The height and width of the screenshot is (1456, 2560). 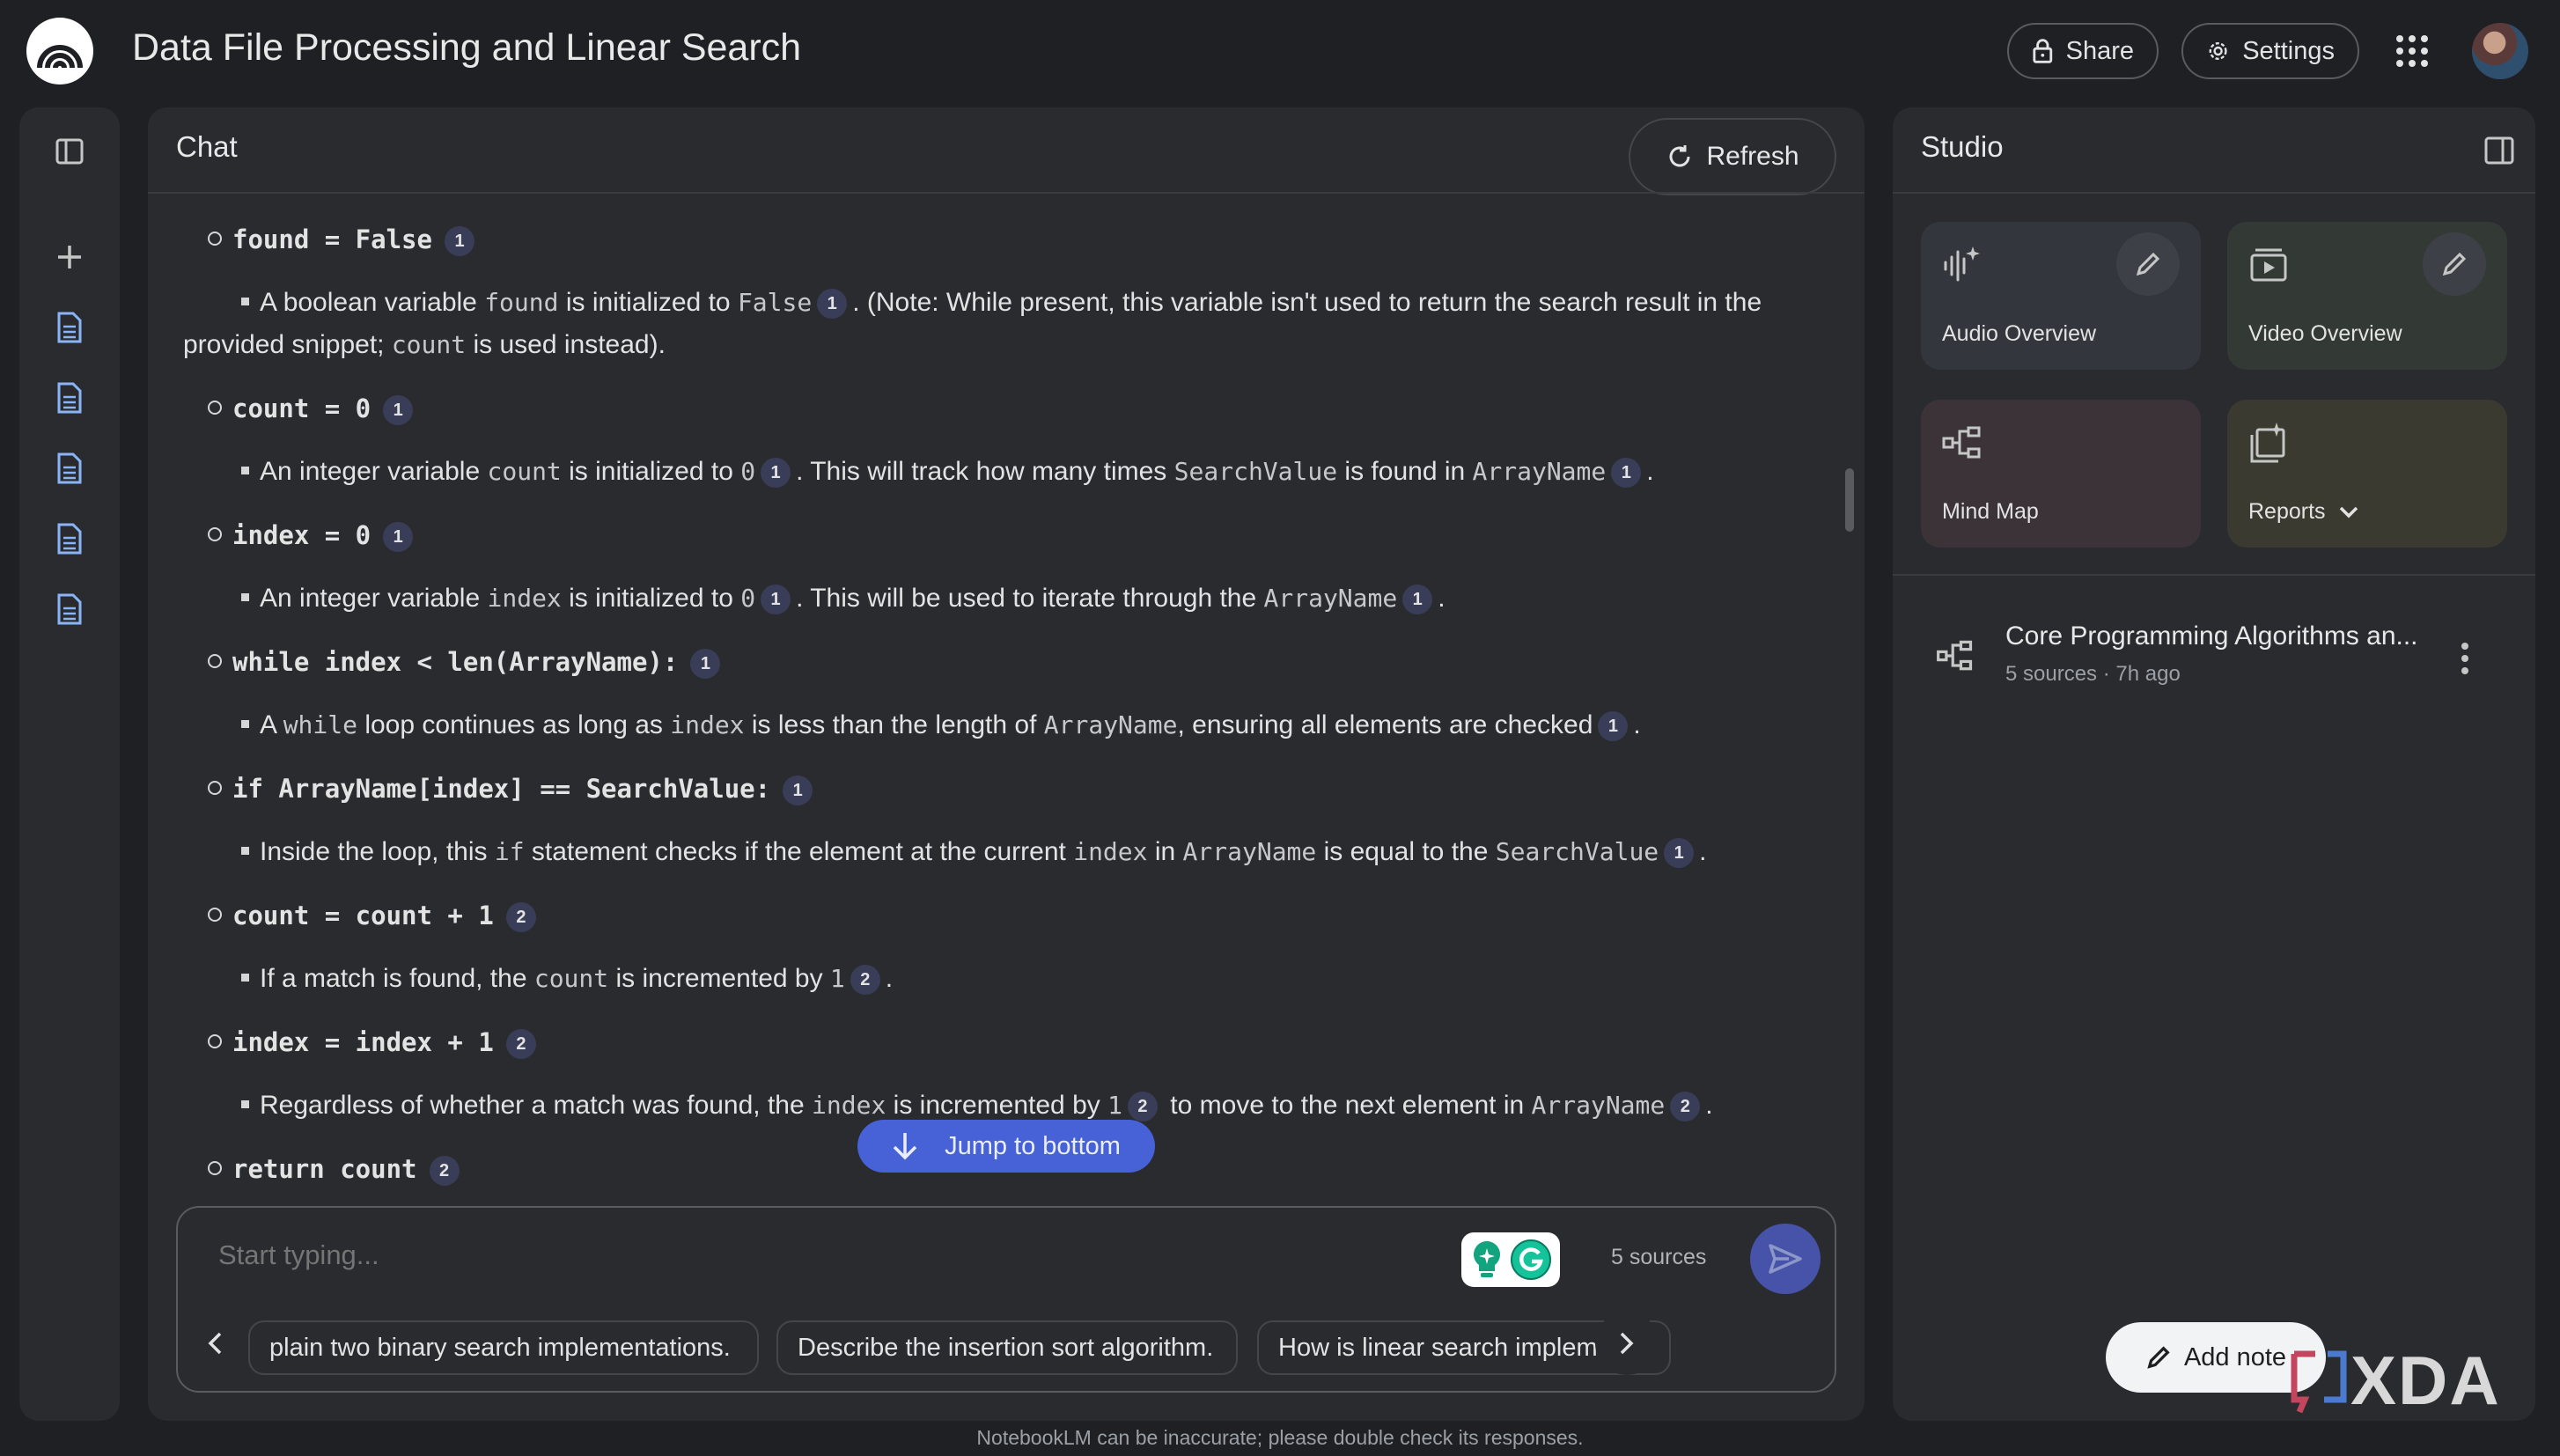 What do you see at coordinates (1033, 1145) in the screenshot?
I see `jump-label: Jump to bottom` at bounding box center [1033, 1145].